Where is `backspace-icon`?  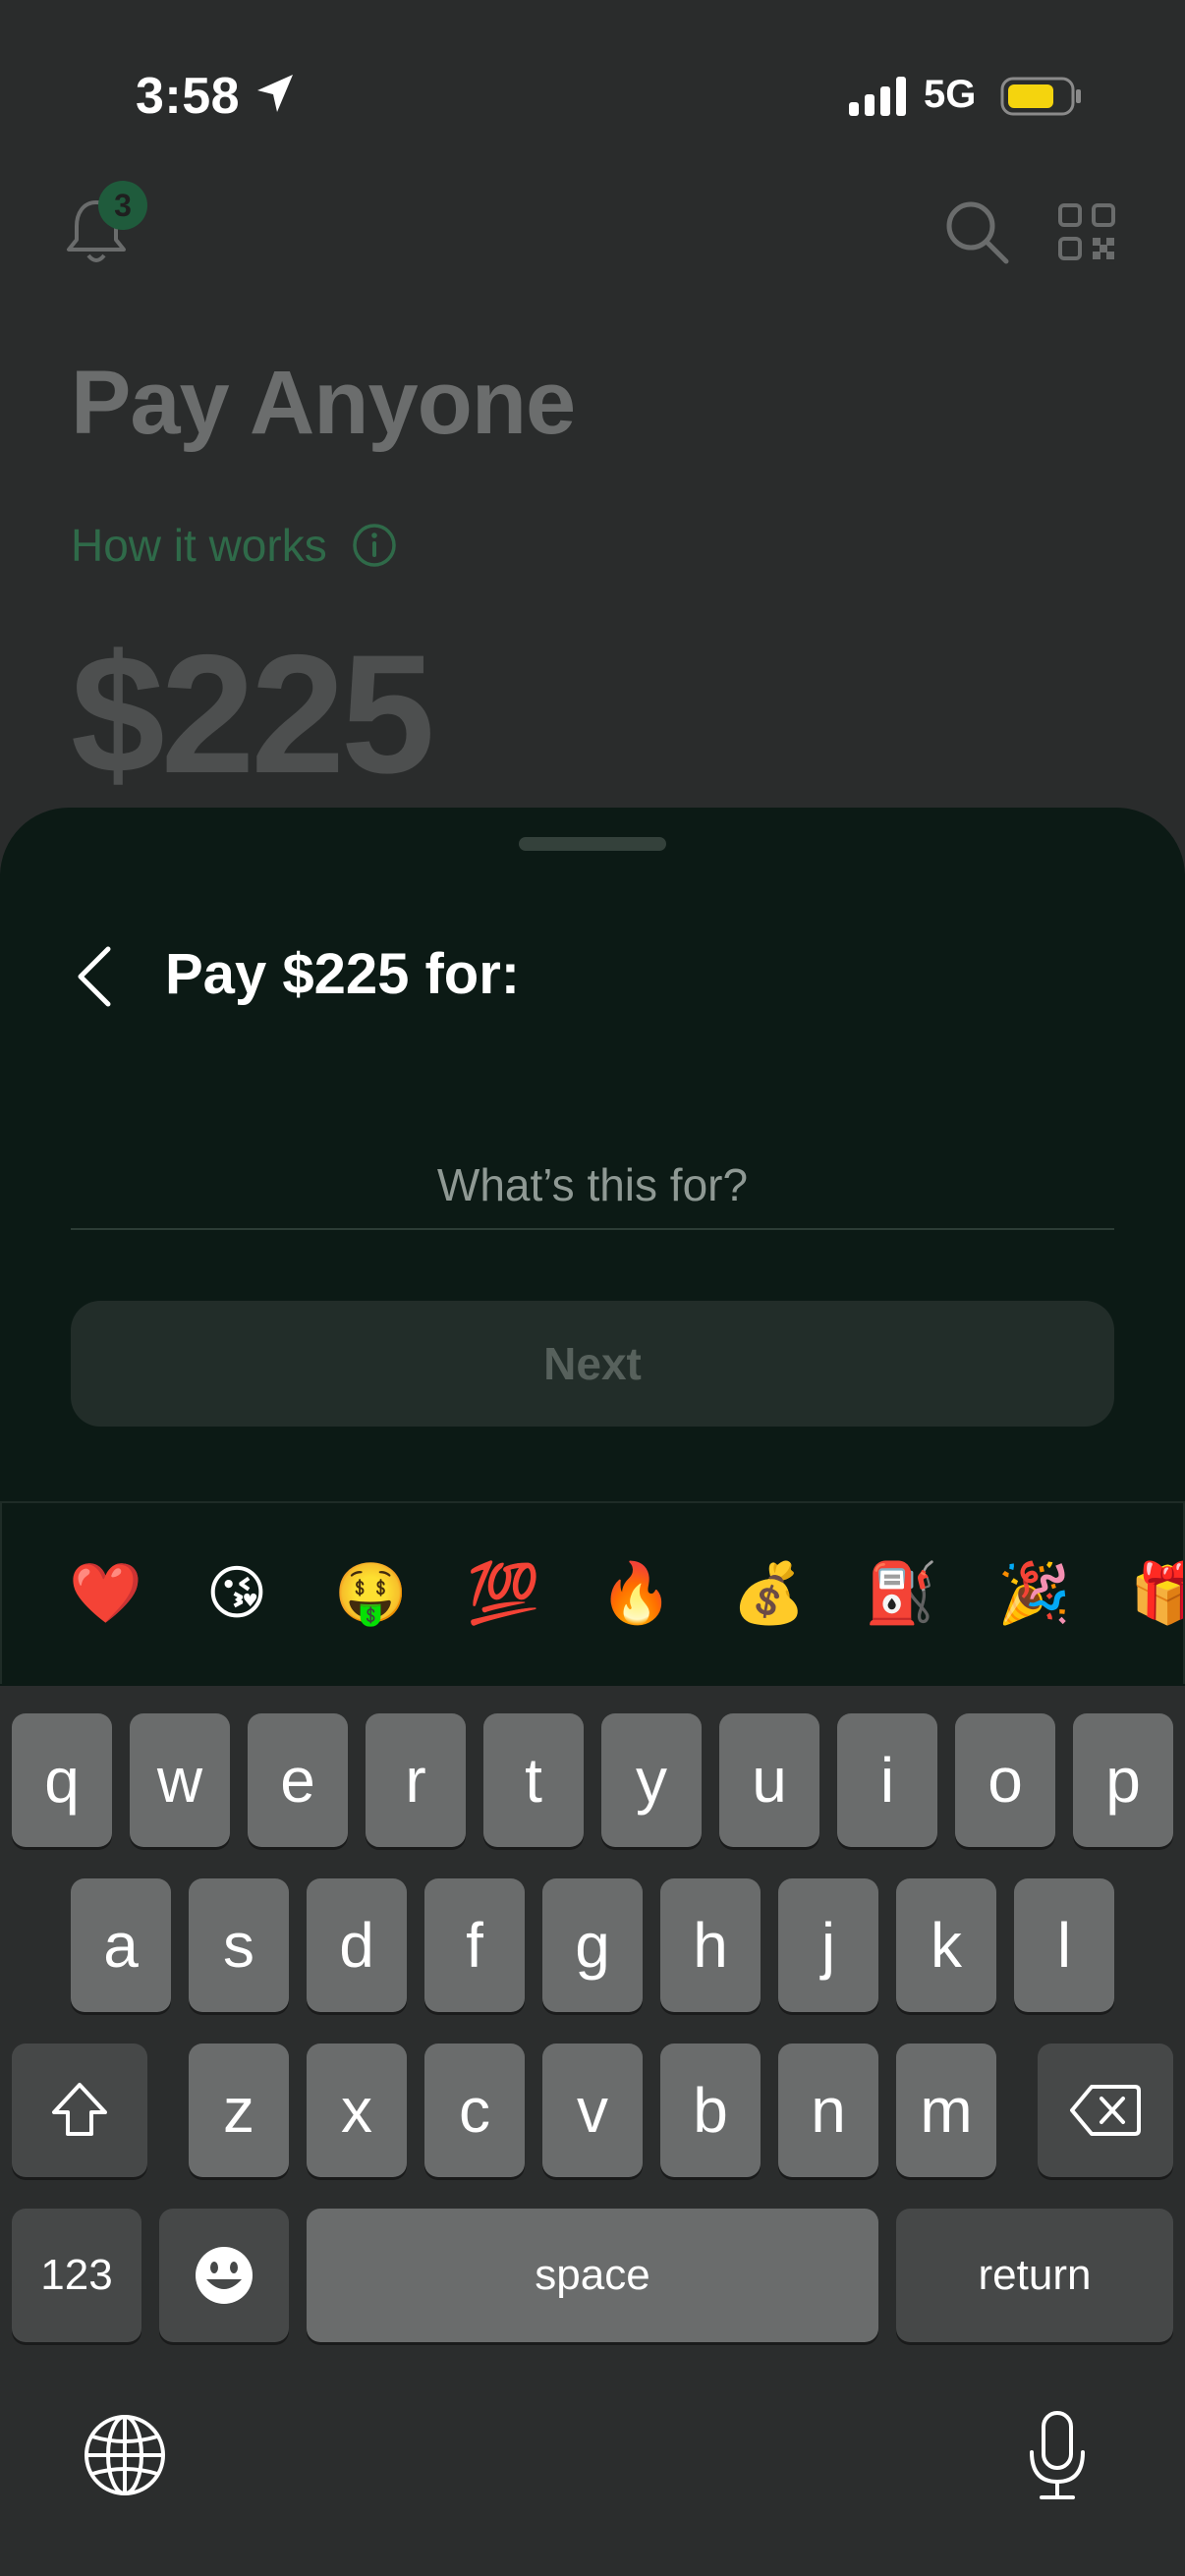 backspace-icon is located at coordinates (1106, 2110).